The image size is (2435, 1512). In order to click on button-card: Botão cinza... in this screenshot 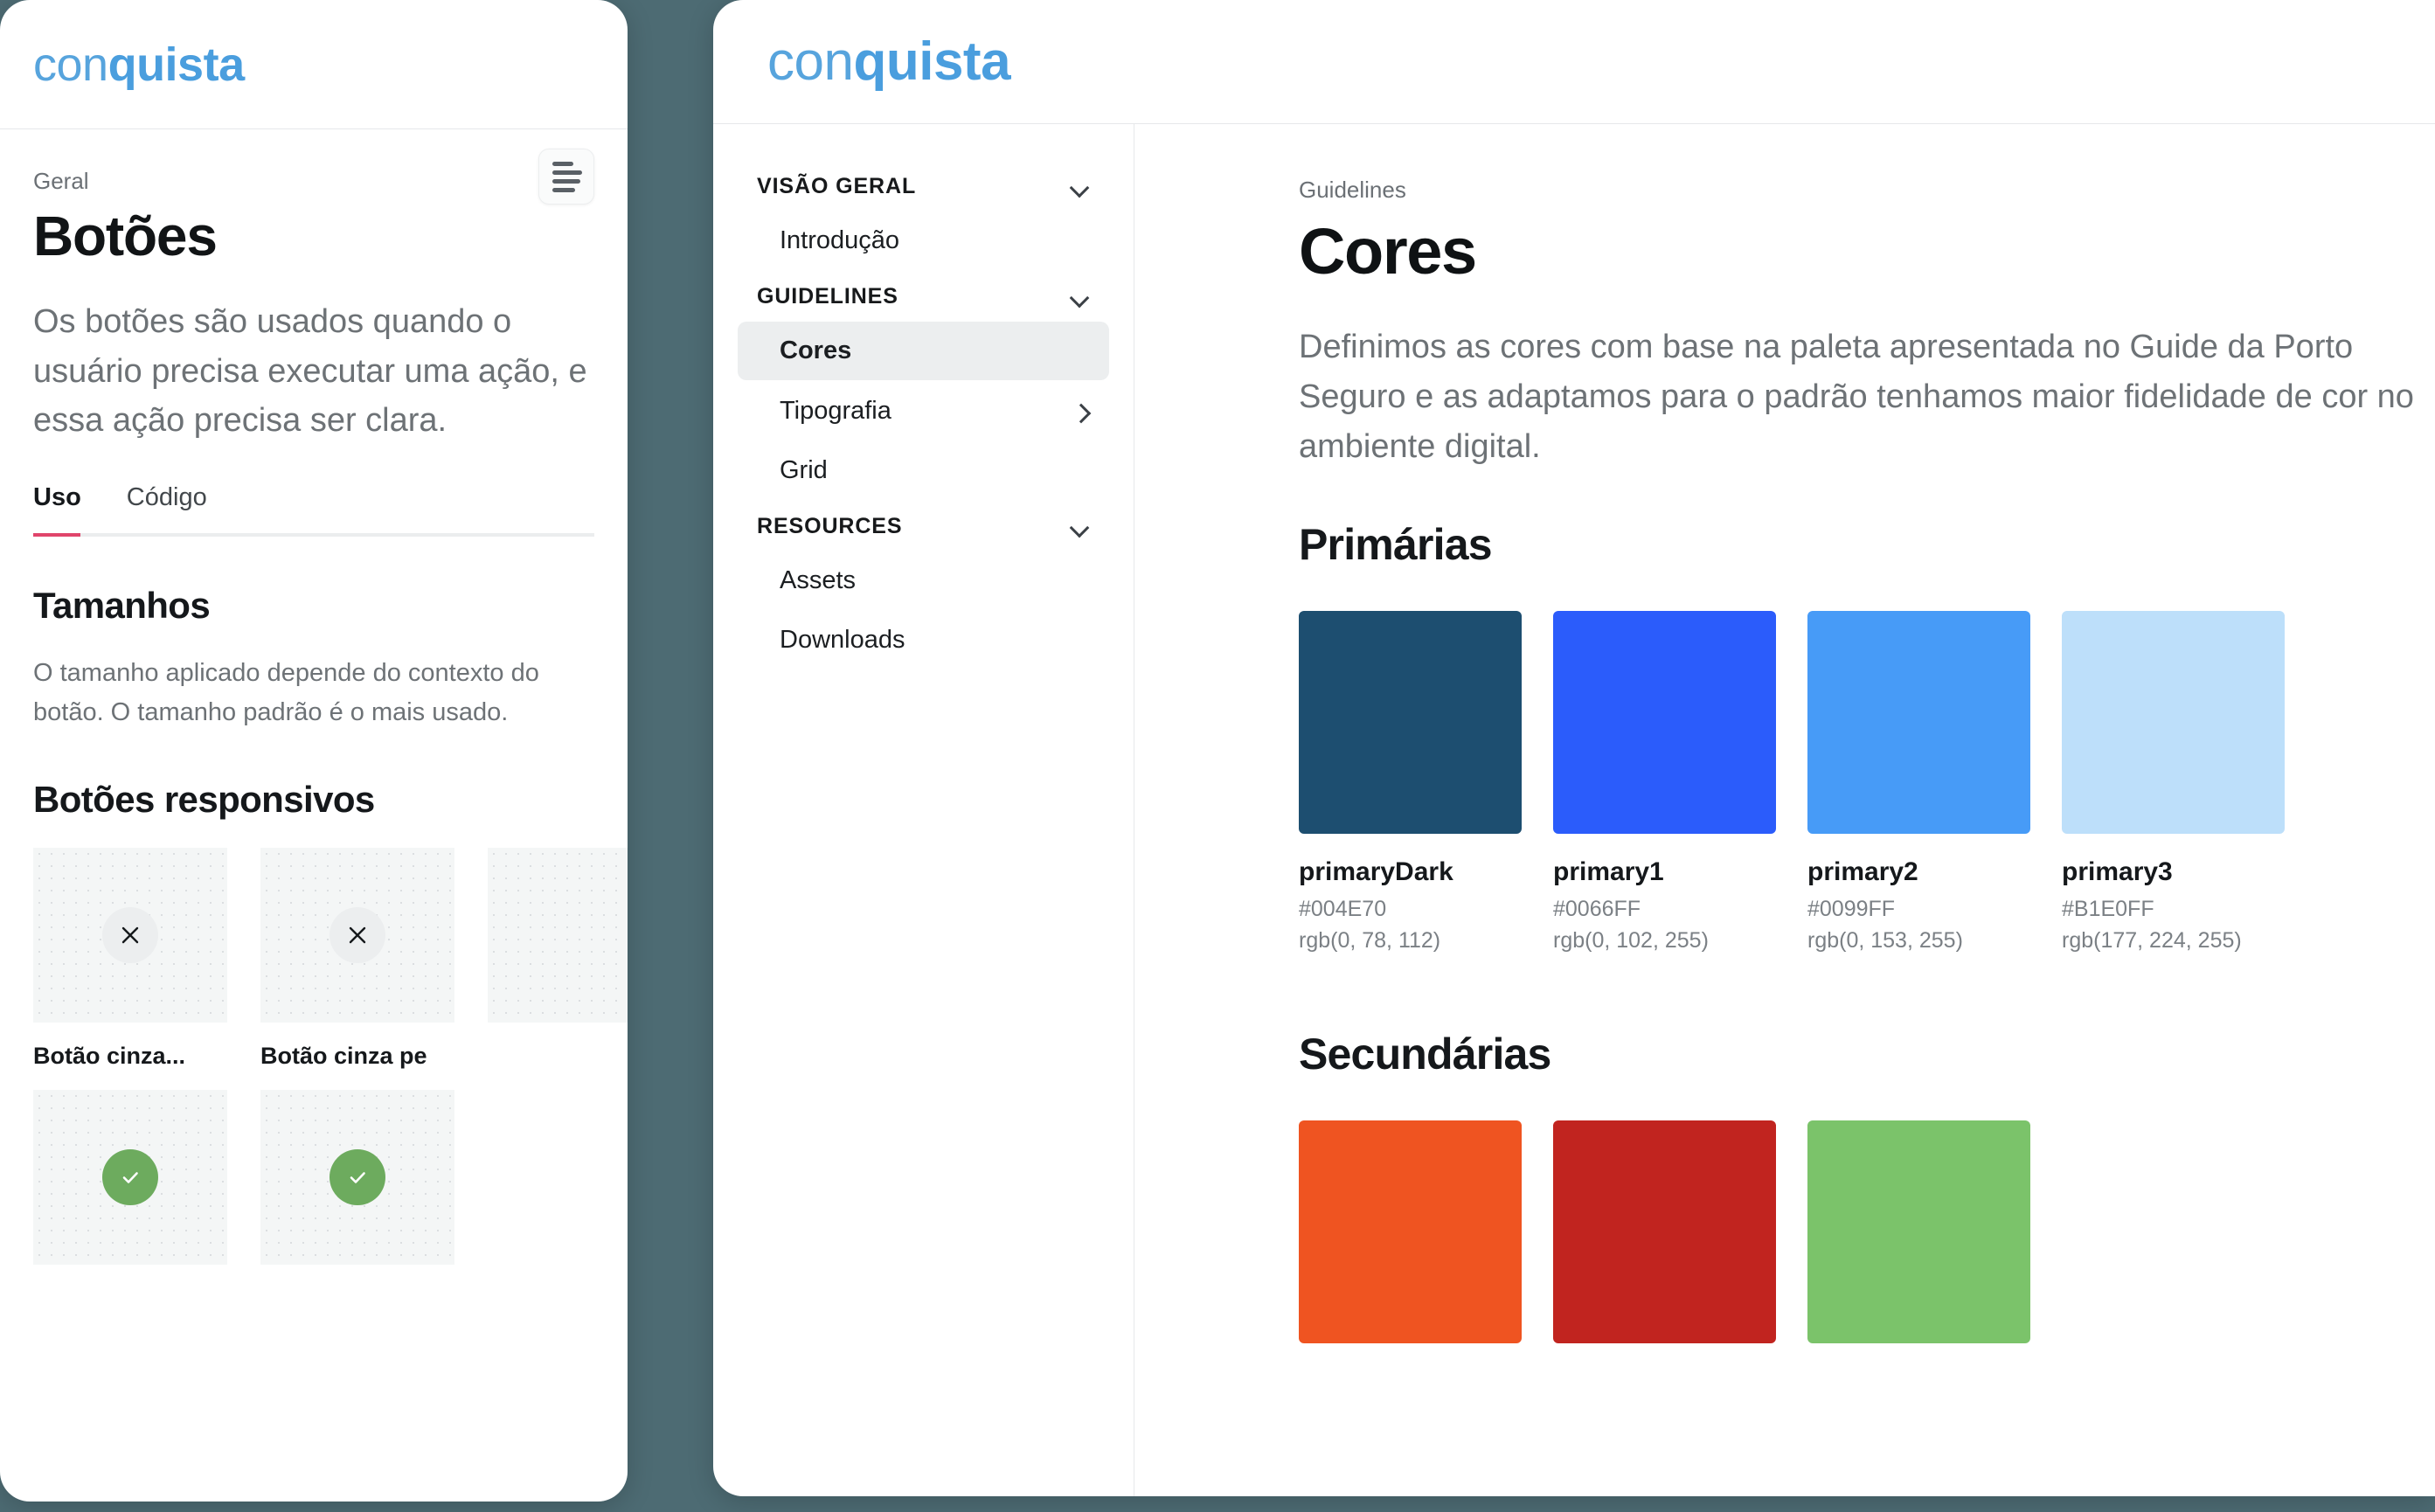, I will do `click(130, 959)`.